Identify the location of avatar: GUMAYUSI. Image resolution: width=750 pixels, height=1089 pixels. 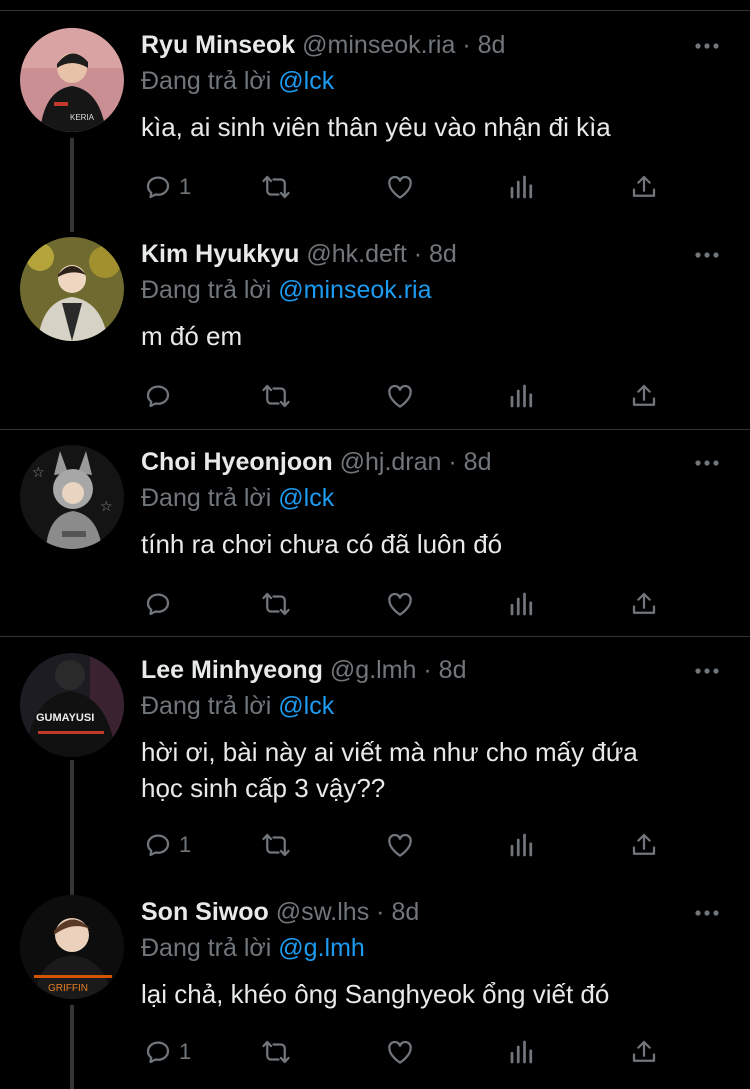
(72, 705).